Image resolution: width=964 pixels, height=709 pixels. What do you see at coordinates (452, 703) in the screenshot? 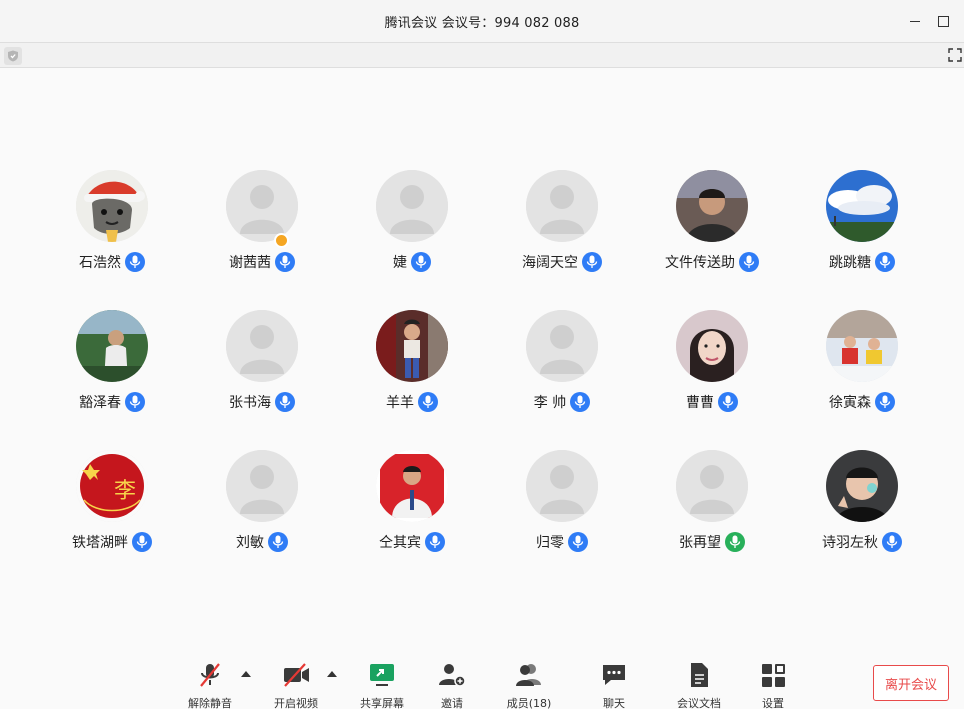
I see `invite-label: 邀请` at bounding box center [452, 703].